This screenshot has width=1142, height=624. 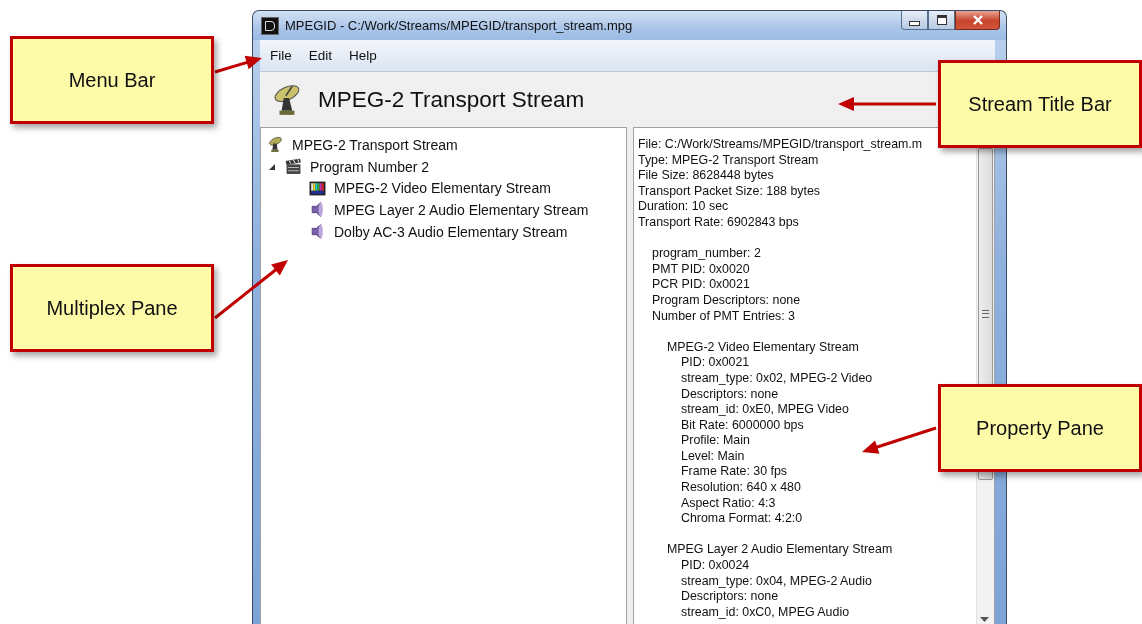 I want to click on callout-tooltip: Multiplex Pane, so click(x=112, y=308).